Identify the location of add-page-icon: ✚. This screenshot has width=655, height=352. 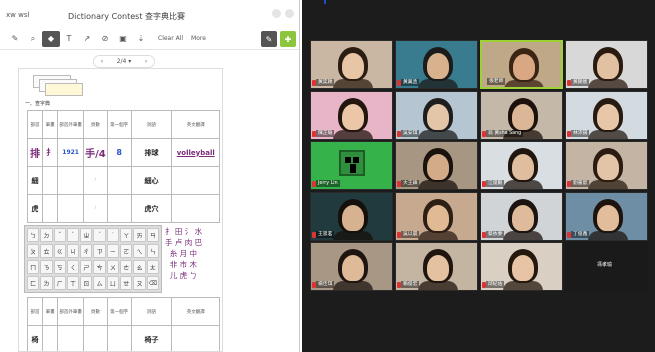
(288, 39).